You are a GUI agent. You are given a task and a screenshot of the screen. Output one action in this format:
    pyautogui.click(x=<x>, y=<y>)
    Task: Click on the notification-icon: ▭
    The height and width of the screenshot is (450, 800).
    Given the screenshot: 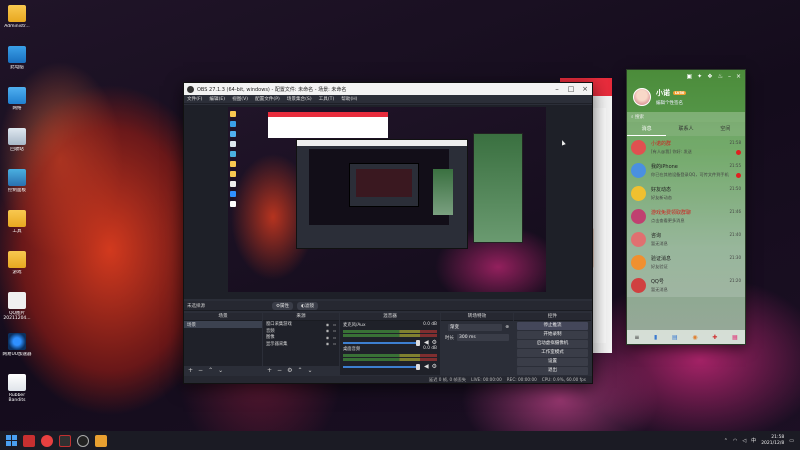 What is the action you would take?
    pyautogui.click(x=791, y=441)
    